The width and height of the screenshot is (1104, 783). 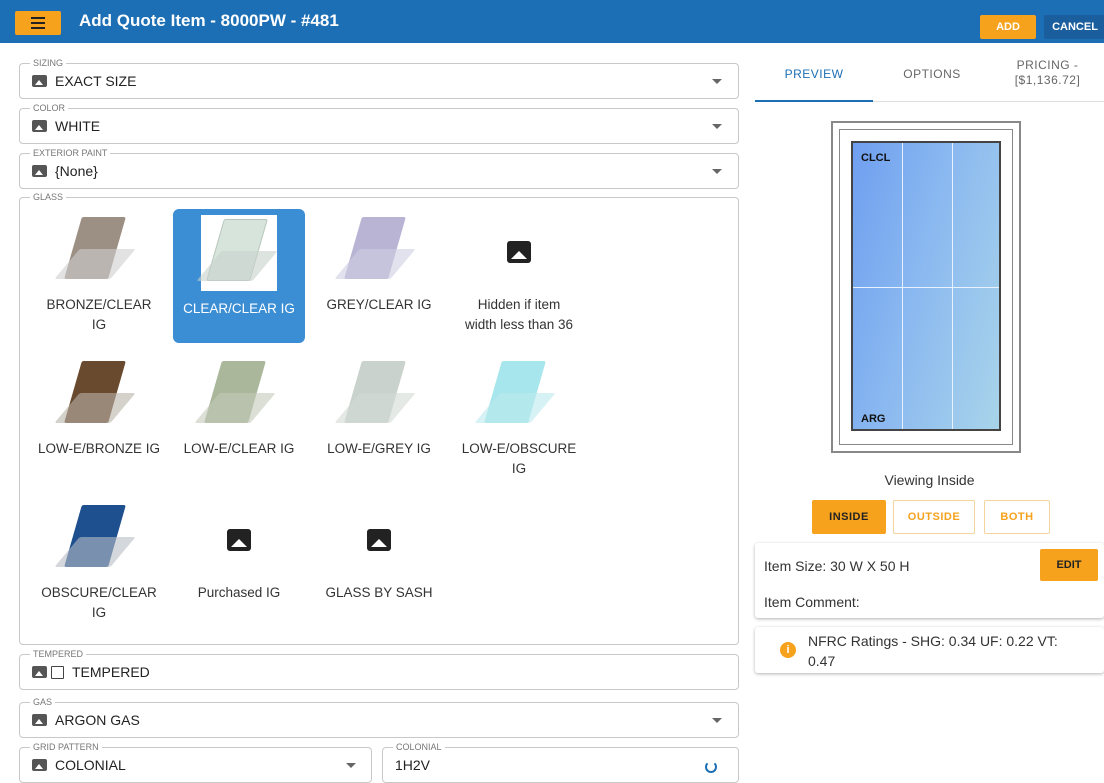 I want to click on sizing-legend: SIZING, so click(x=48, y=63).